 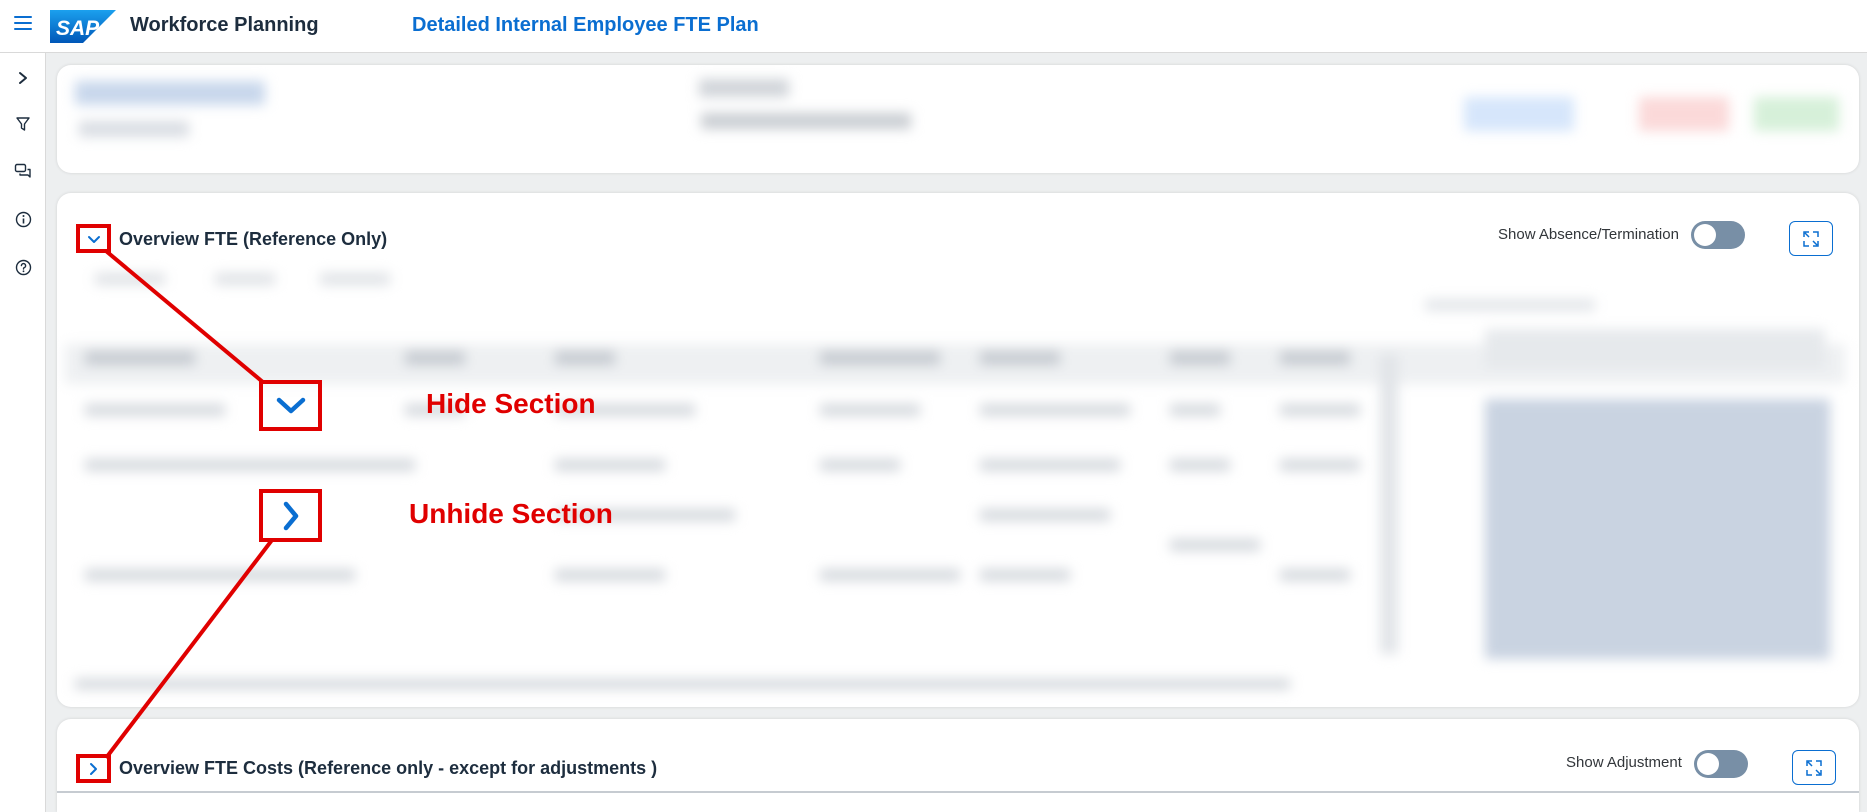 What do you see at coordinates (23, 78) in the screenshot?
I see `expand-icon` at bounding box center [23, 78].